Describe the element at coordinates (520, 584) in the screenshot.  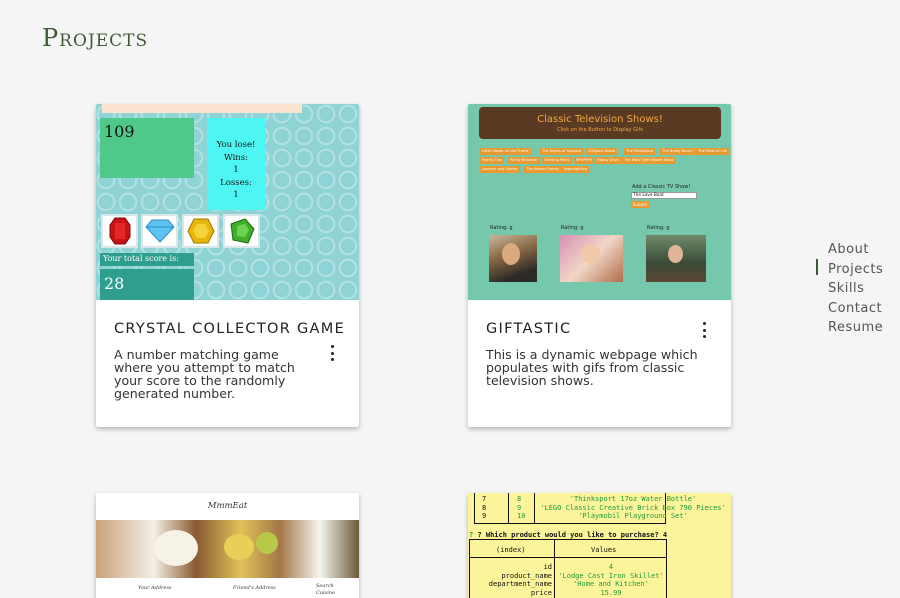
I see `field-key: department_name` at that location.